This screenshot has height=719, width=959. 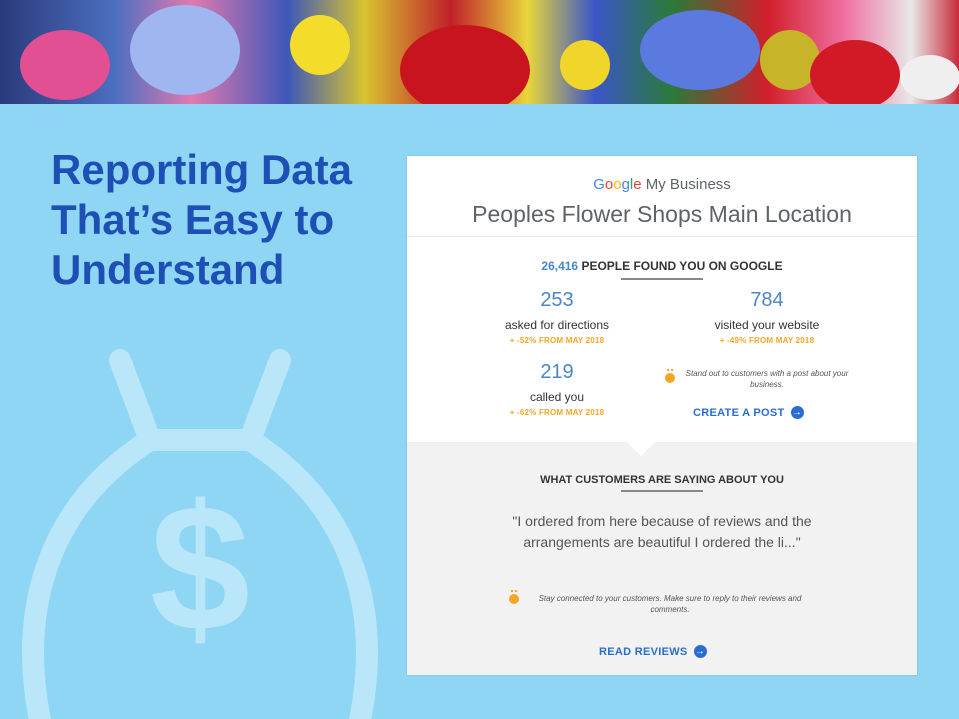 What do you see at coordinates (680, 266) in the screenshot?
I see `people-found-text: PEOPLE FOUND YOU ON GOOGLE` at bounding box center [680, 266].